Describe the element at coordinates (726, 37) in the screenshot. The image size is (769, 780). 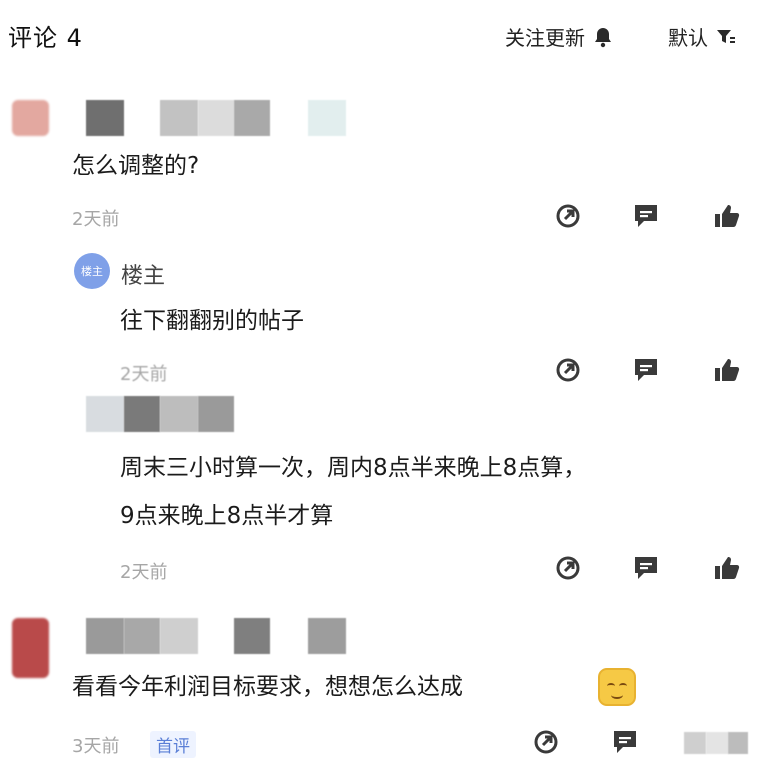
I see `filter-icon` at that location.